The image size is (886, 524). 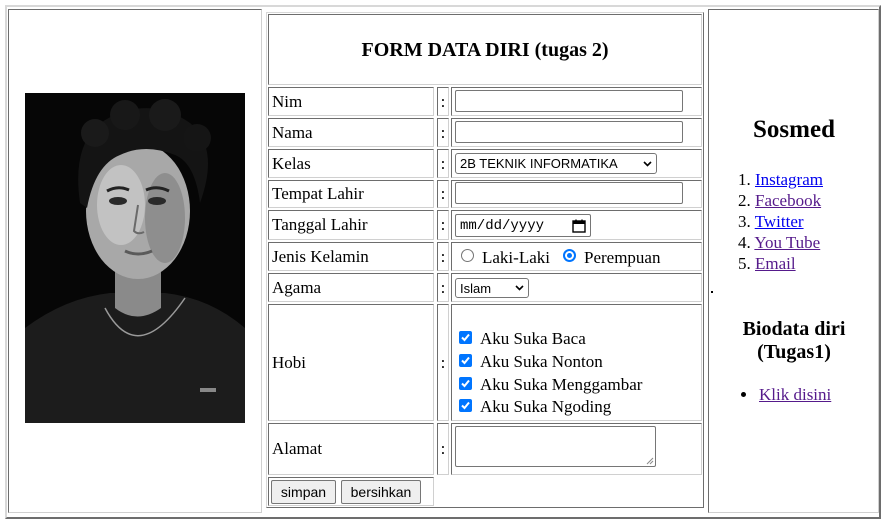 What do you see at coordinates (787, 242) in the screenshot?
I see `youtube-link: You Tube` at bounding box center [787, 242].